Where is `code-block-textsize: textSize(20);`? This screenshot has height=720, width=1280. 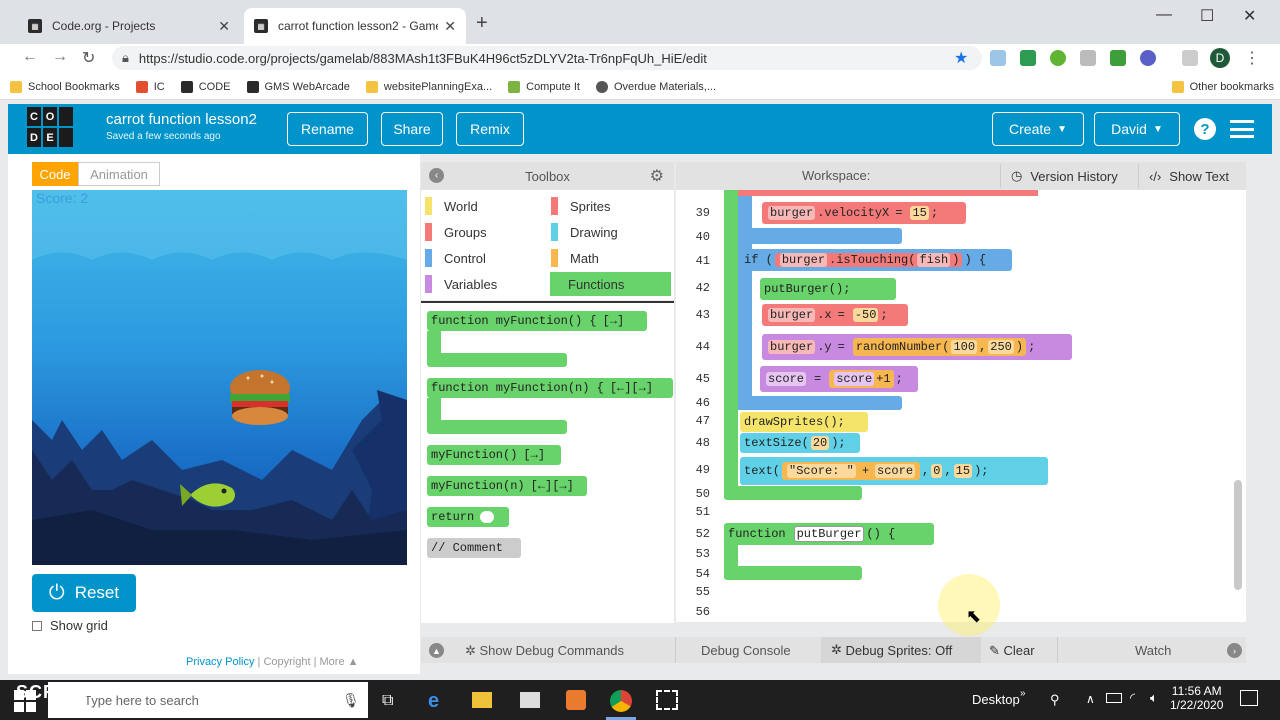 code-block-textsize: textSize(20); is located at coordinates (800, 443).